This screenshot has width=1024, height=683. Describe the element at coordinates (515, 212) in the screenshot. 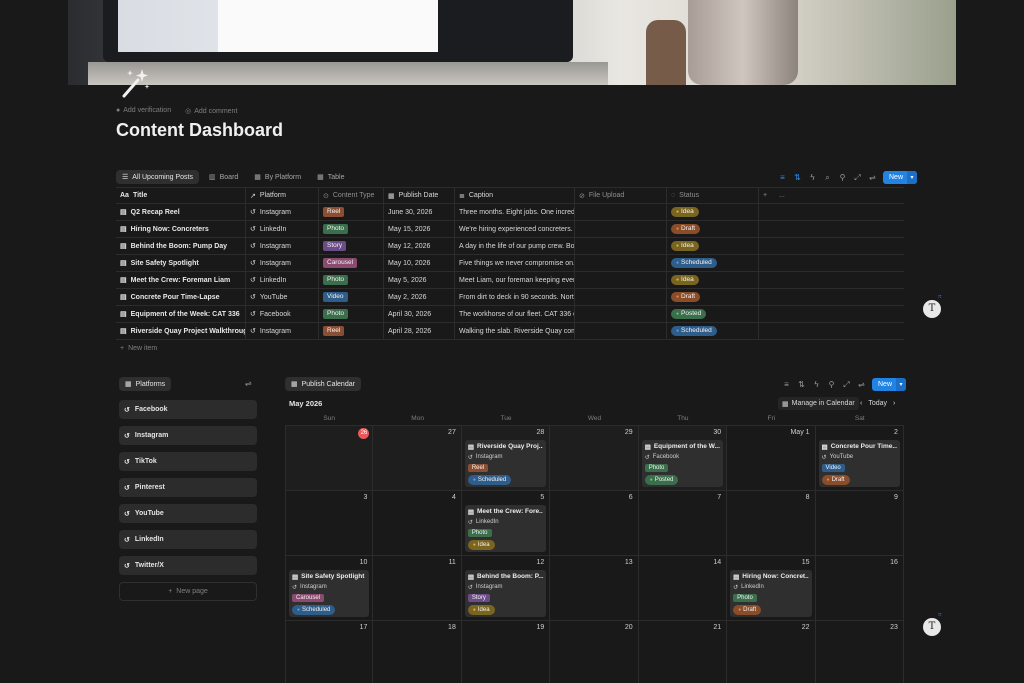

I see `caption-cell: Three months. Eight jobs. One incredib` at that location.